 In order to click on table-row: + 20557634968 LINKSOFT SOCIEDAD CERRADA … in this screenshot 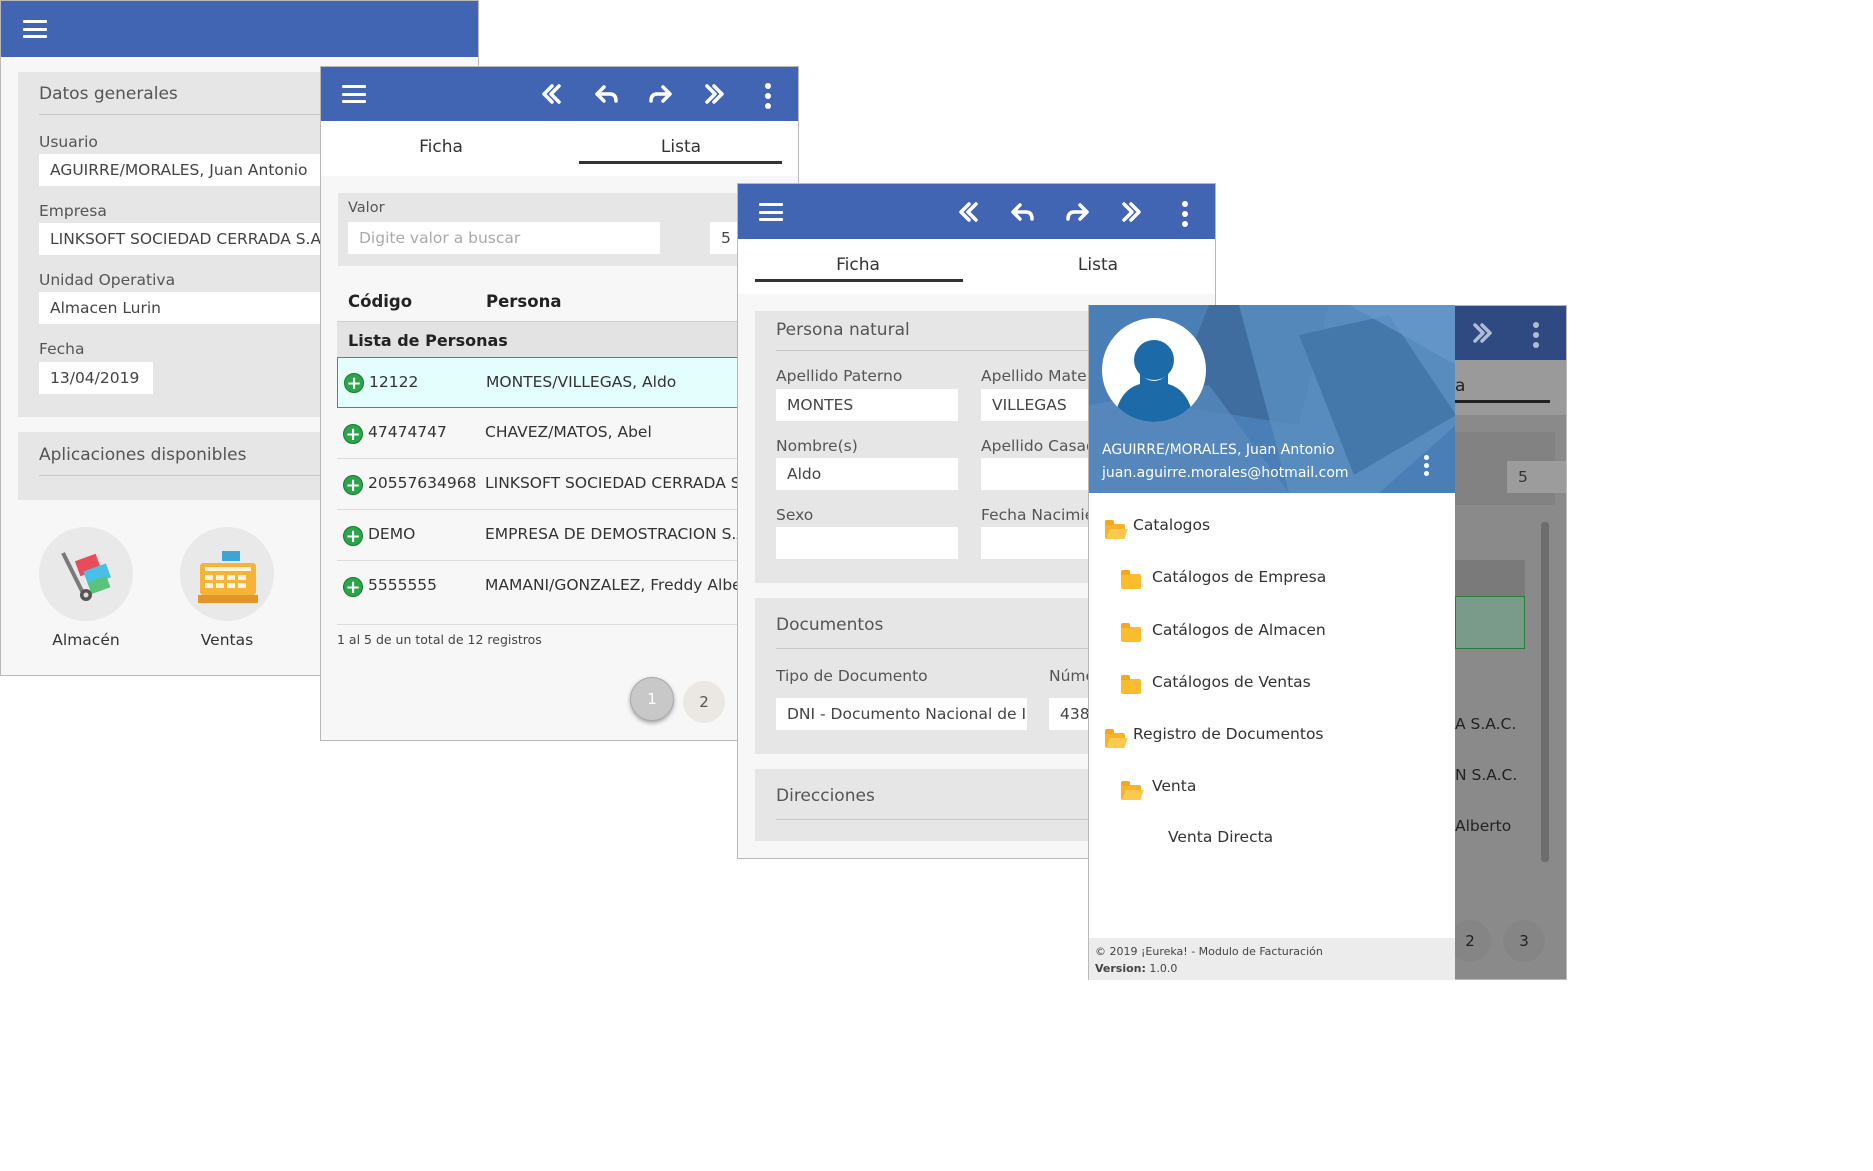, I will do `click(567, 484)`.